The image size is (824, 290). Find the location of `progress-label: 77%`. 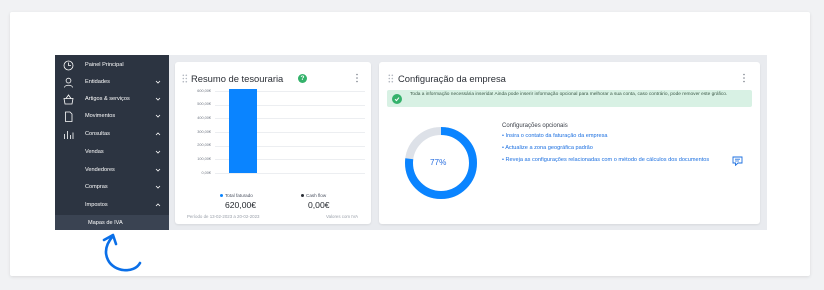

progress-label: 77% is located at coordinates (438, 162).